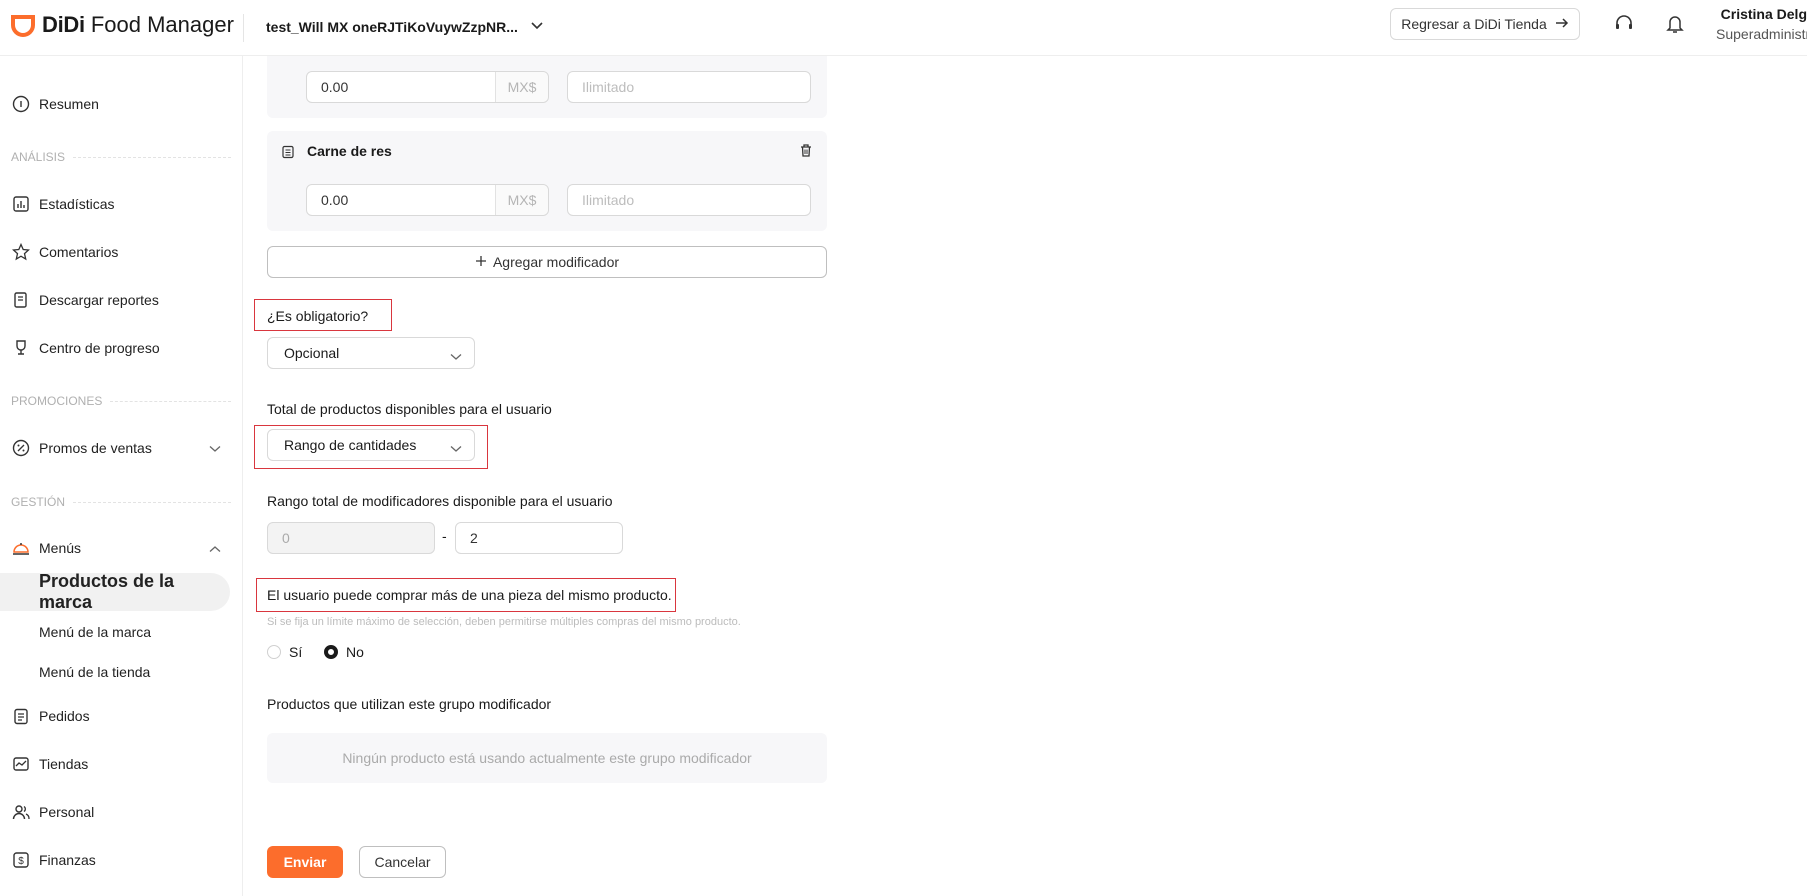  What do you see at coordinates (121, 252) in the screenshot?
I see `sidebar-item-comentarios: Comentarios` at bounding box center [121, 252].